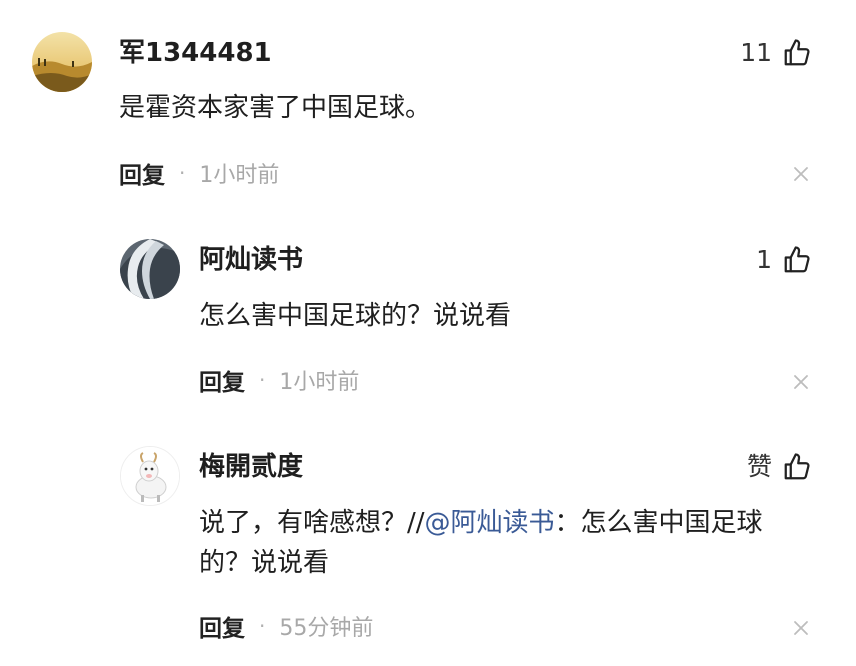 The height and width of the screenshot is (666, 856). Describe the element at coordinates (504, 543) in the screenshot. I see `comment-text: 说了，有啥感想？//@阿灿读书：怎么害中国足球的？说说看` at that location.